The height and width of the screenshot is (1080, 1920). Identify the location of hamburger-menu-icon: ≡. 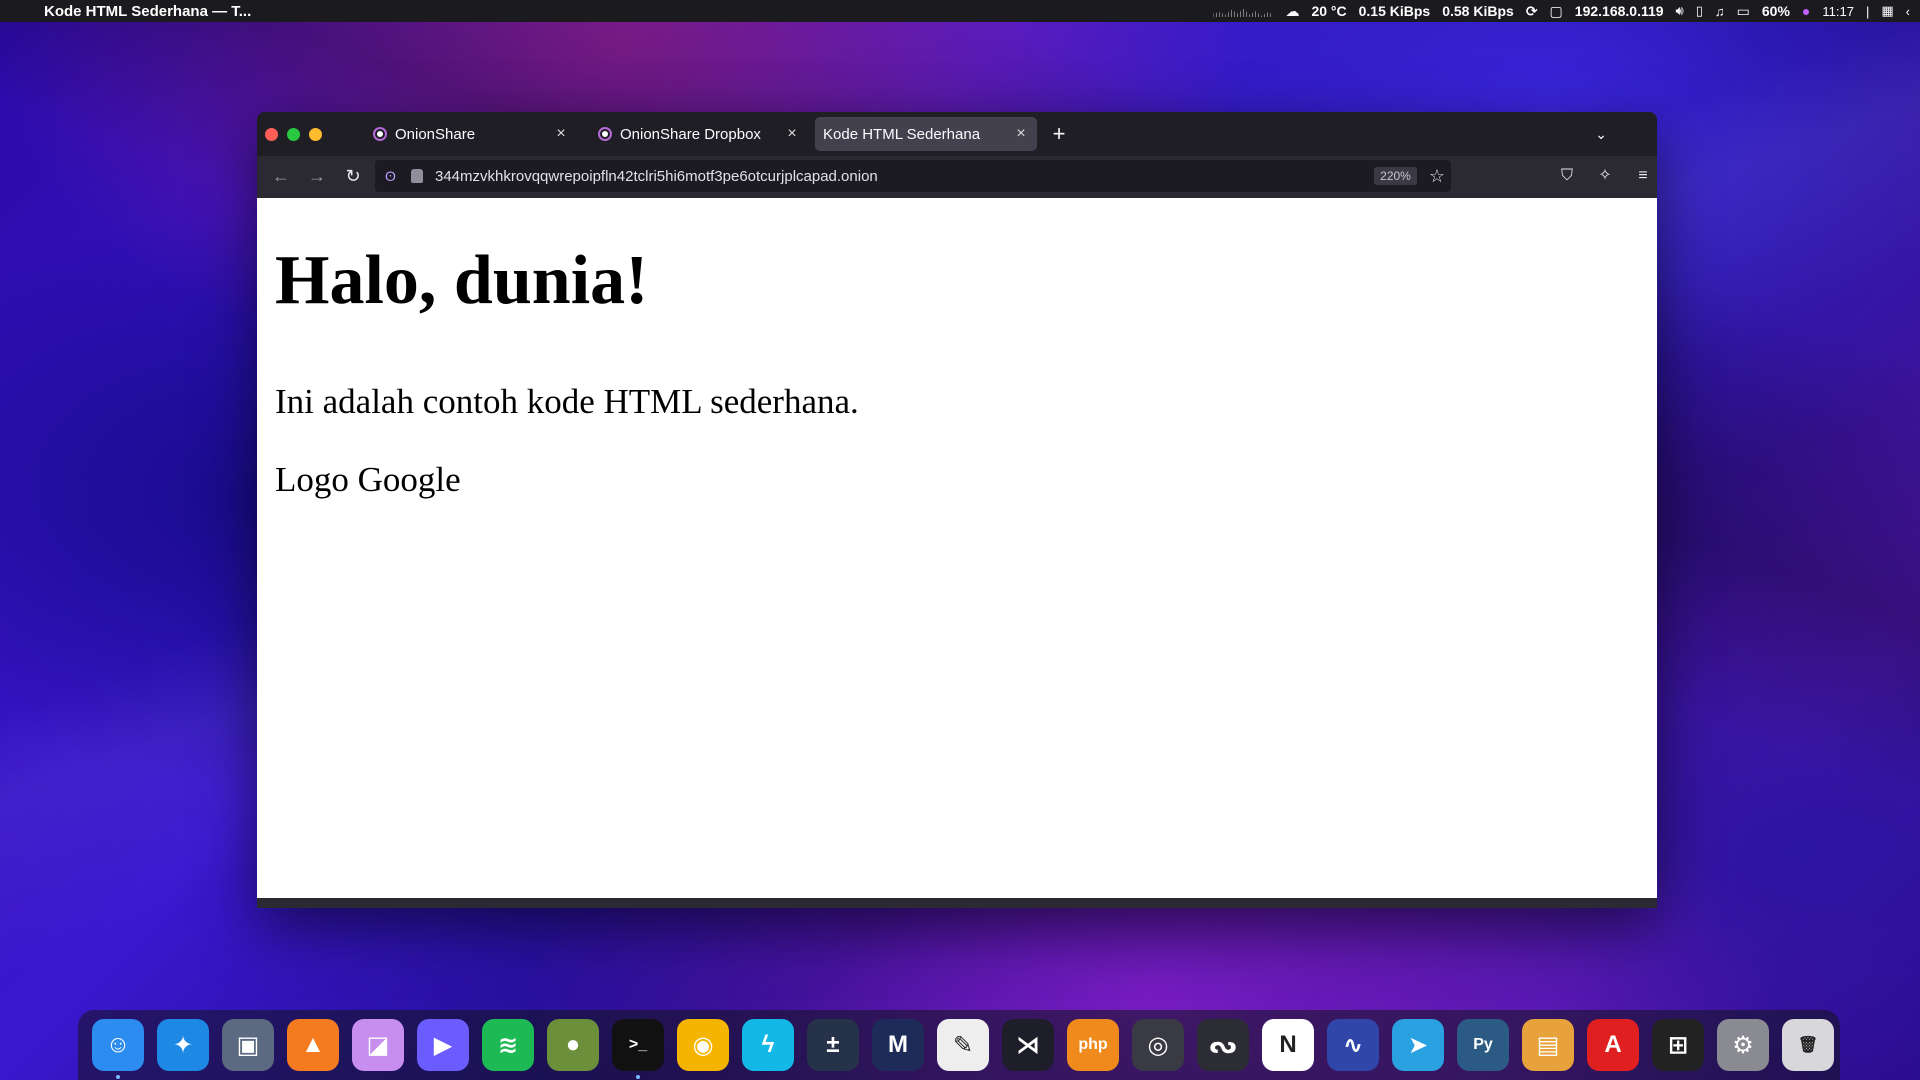
(1643, 176).